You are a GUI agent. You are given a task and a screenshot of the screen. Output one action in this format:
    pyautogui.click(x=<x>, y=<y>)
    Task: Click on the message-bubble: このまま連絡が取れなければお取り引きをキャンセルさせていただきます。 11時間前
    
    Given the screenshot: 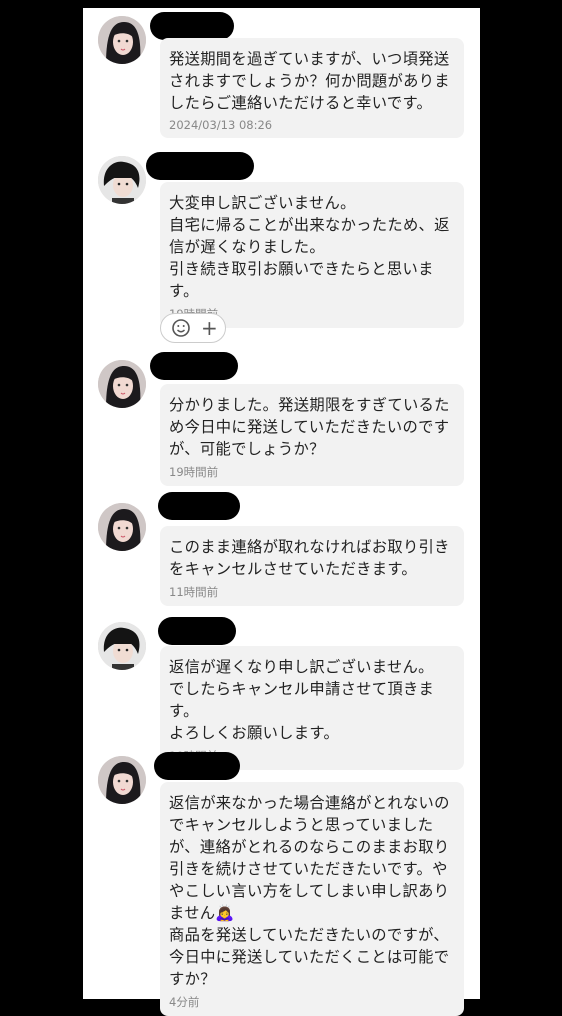 What is the action you would take?
    pyautogui.click(x=312, y=566)
    